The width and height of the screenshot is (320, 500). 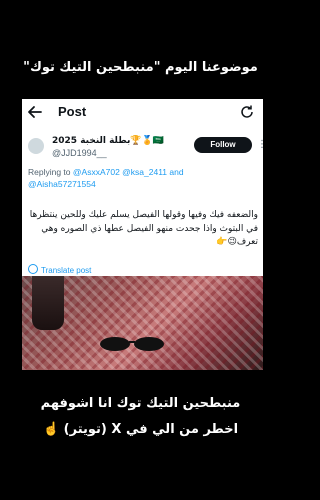 What do you see at coordinates (142, 112) in the screenshot?
I see `post-header: Post` at bounding box center [142, 112].